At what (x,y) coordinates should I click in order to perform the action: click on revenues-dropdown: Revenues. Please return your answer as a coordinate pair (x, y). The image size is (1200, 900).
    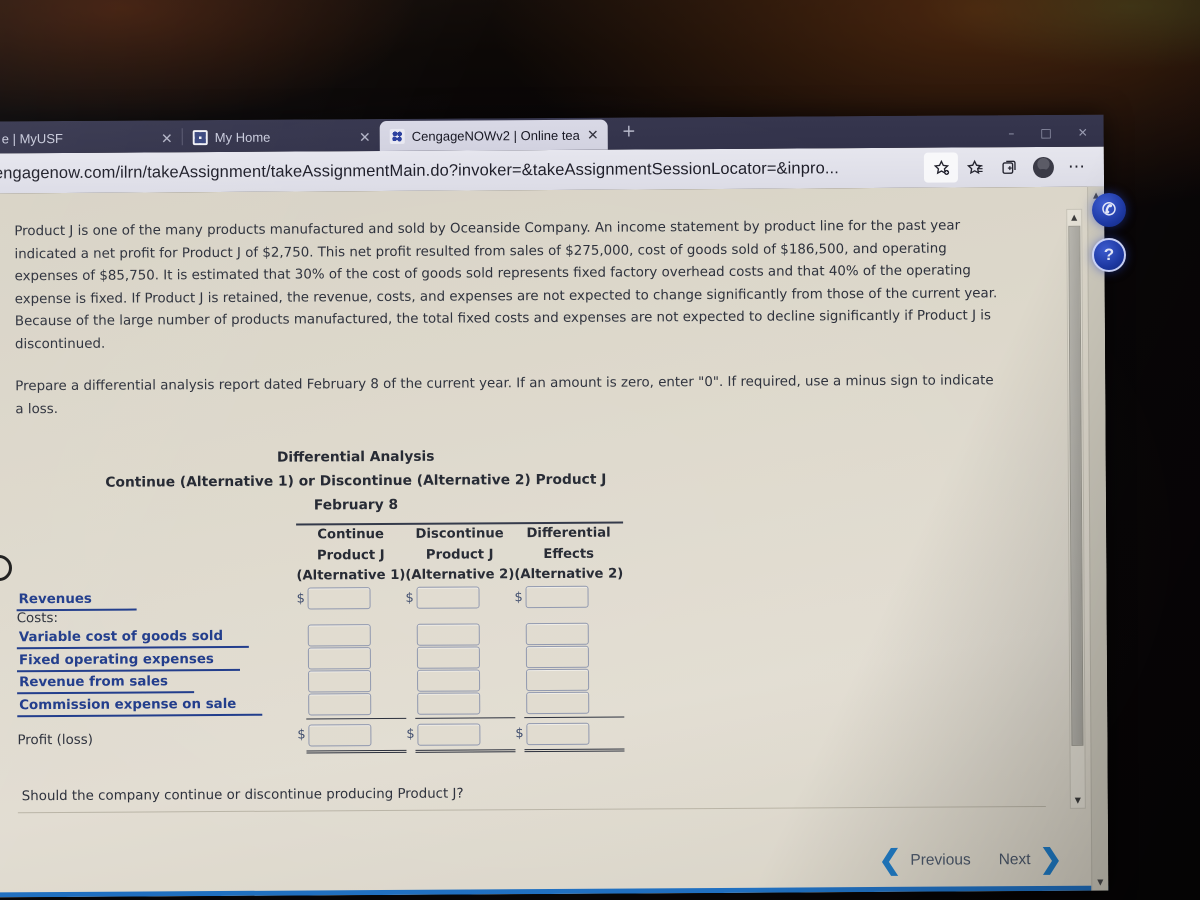
    Looking at the image, I should click on (76, 601).